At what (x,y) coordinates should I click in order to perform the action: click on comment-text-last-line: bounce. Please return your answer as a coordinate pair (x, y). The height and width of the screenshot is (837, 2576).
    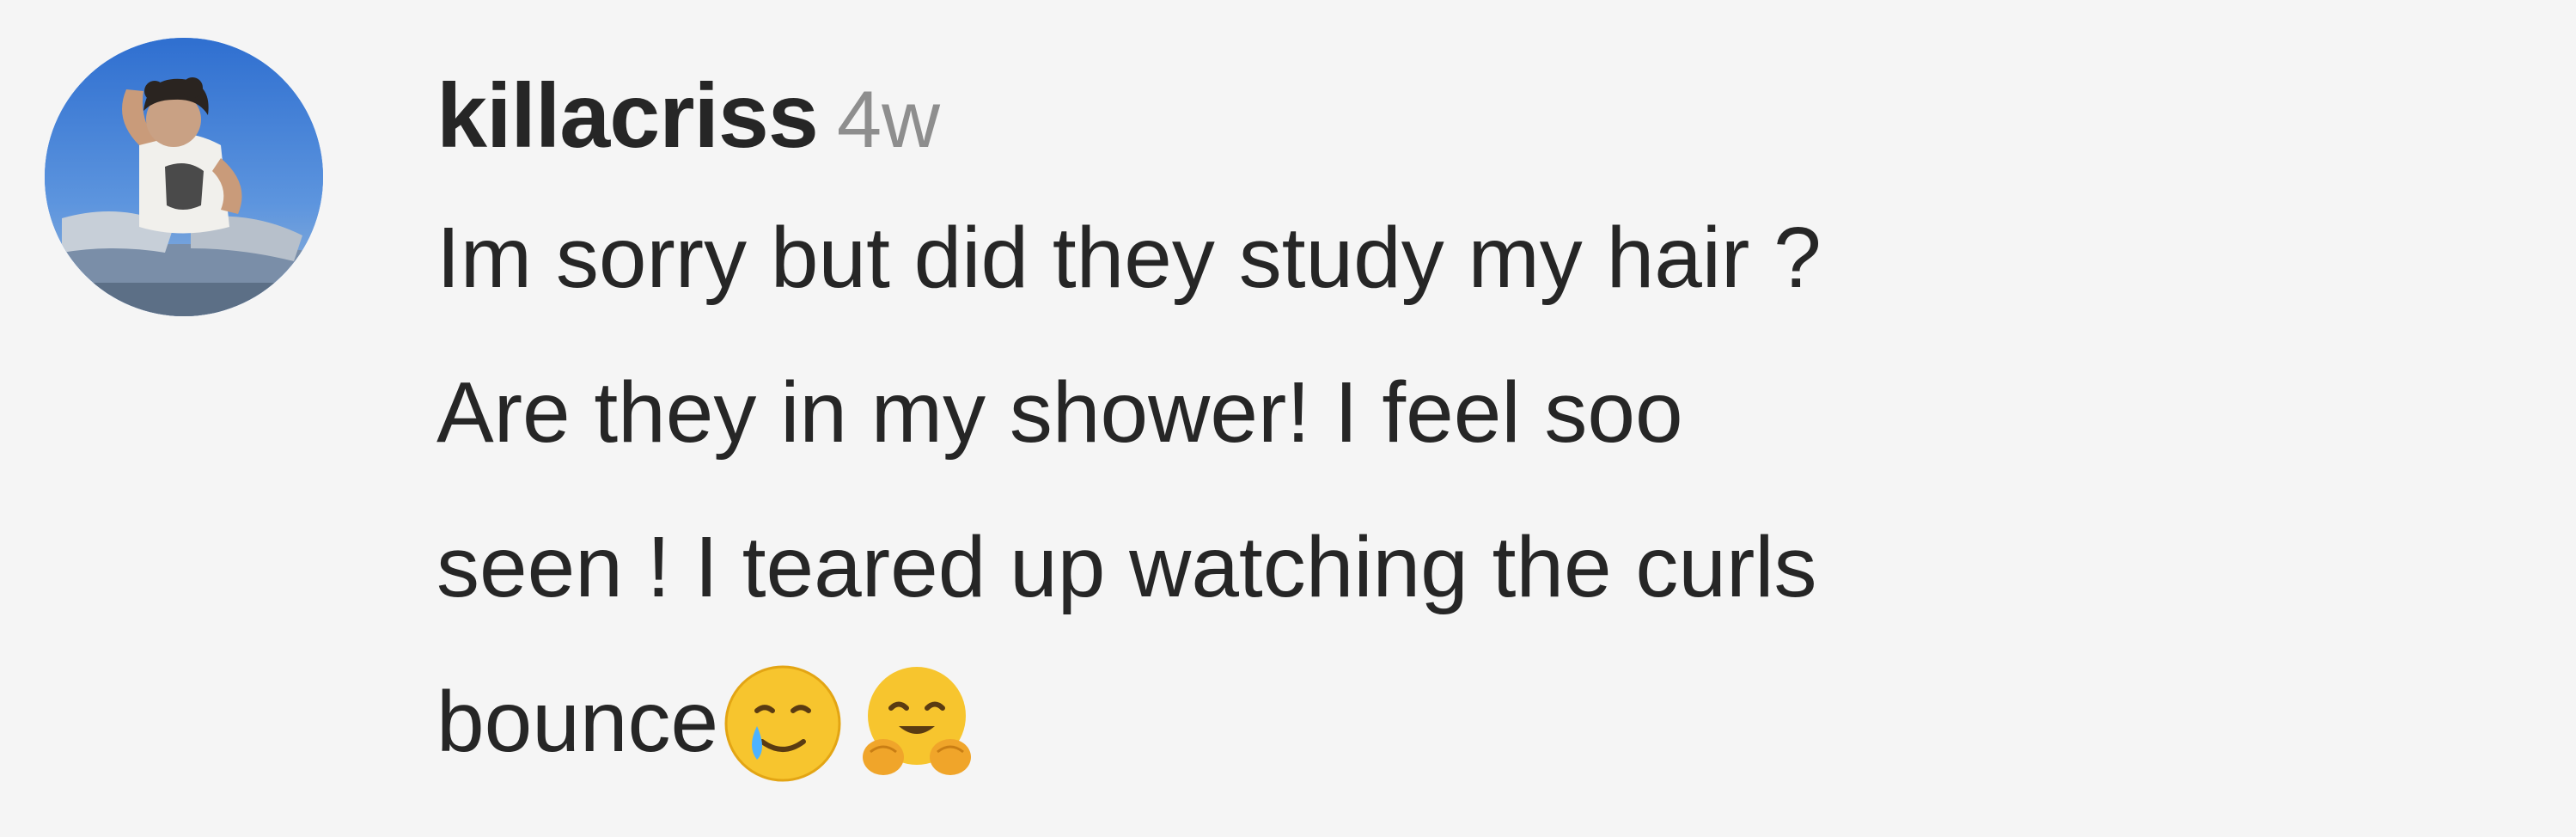
    Looking at the image, I should click on (1484, 722).